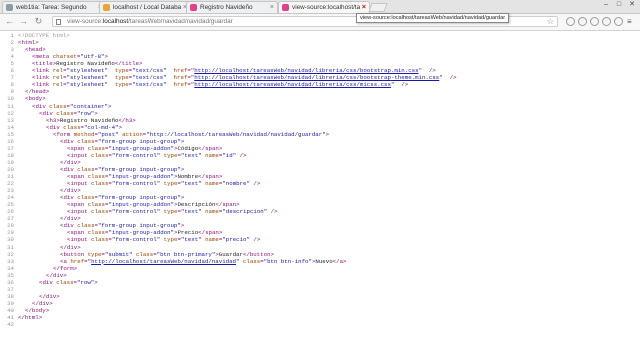 Image resolution: width=640 pixels, height=360 pixels. Describe the element at coordinates (10, 289) in the screenshot. I see `line-number: 37` at that location.